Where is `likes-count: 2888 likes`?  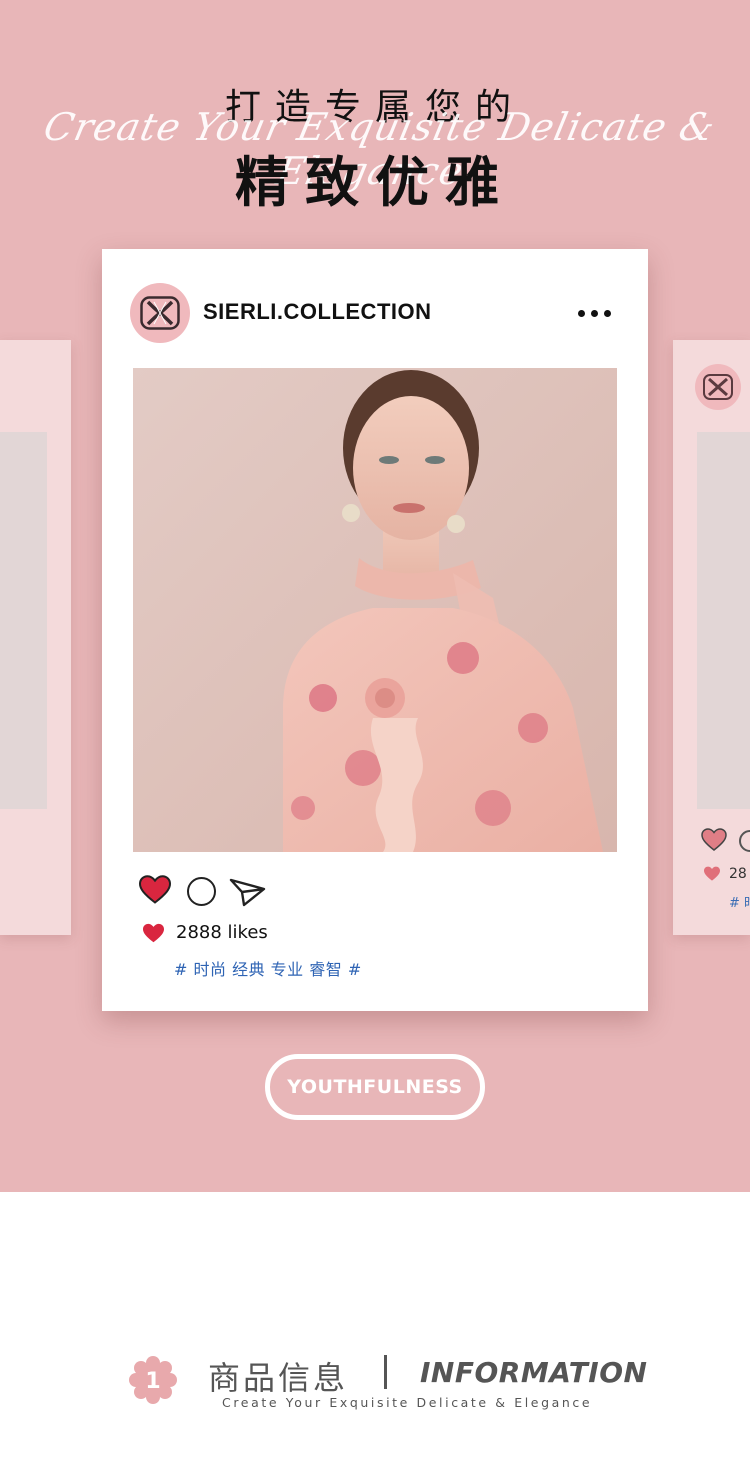 likes-count: 2888 likes is located at coordinates (222, 932).